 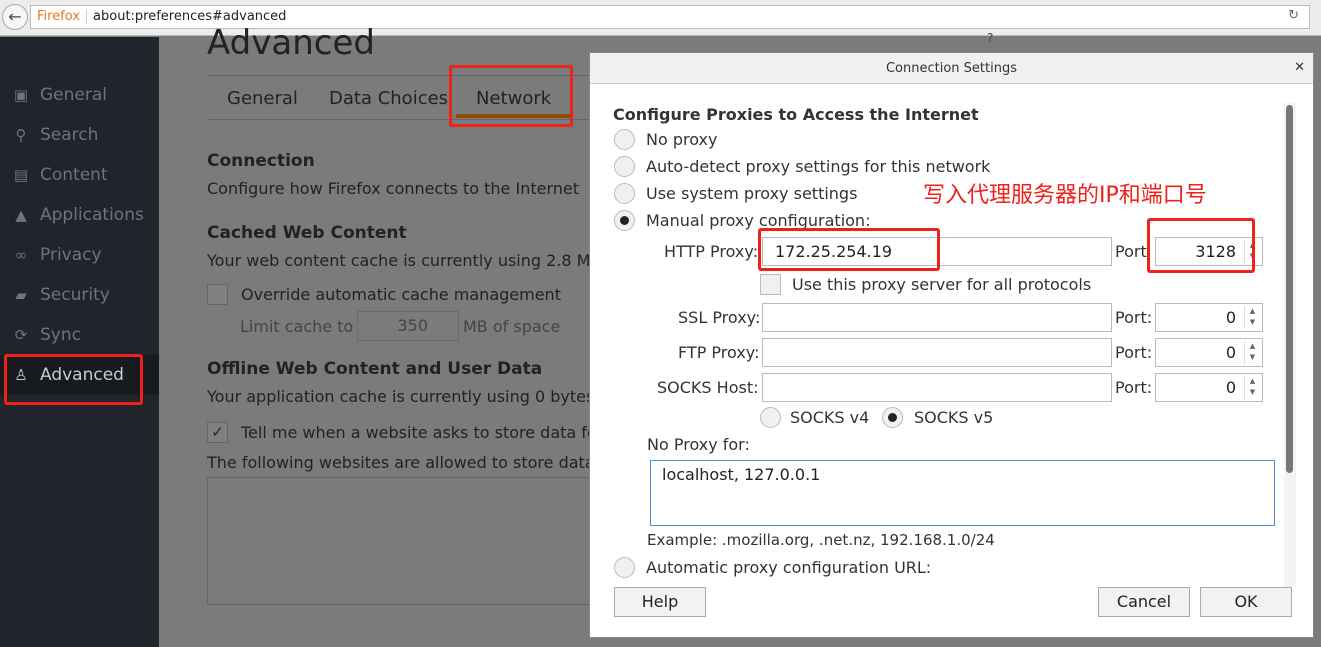 What do you see at coordinates (21, 255) in the screenshot?
I see `privacy-mask-icon: ∞` at bounding box center [21, 255].